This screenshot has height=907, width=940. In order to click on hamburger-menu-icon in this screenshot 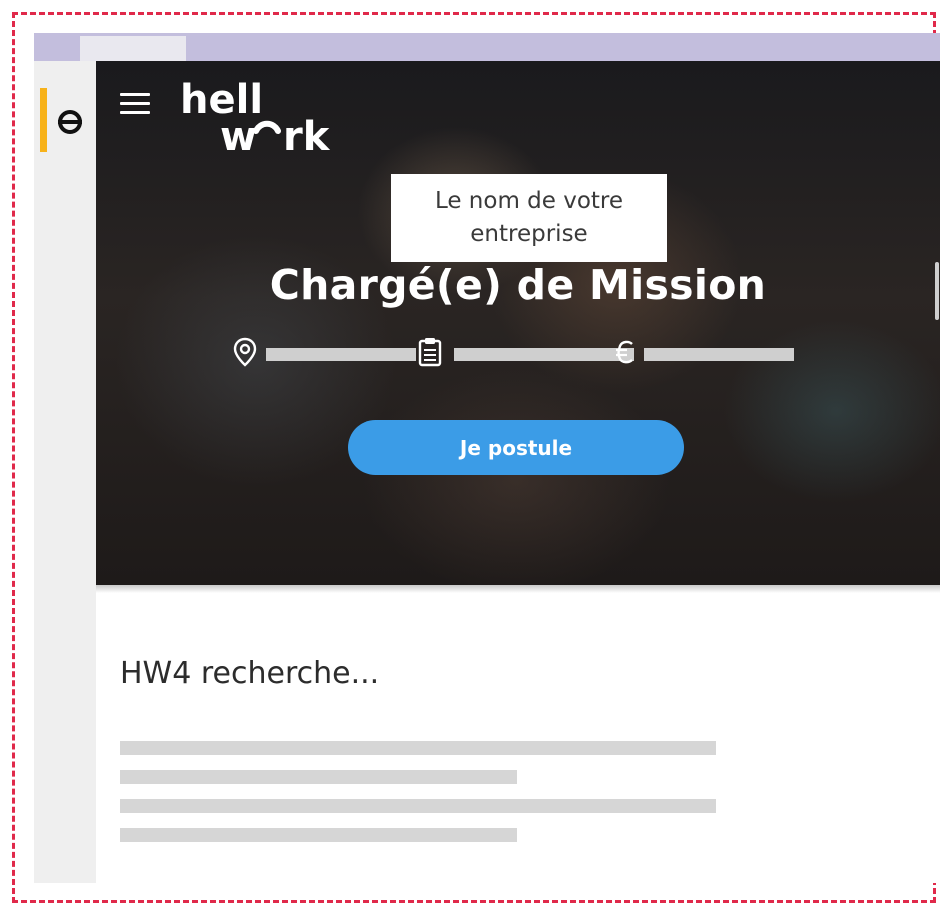, I will do `click(136, 104)`.